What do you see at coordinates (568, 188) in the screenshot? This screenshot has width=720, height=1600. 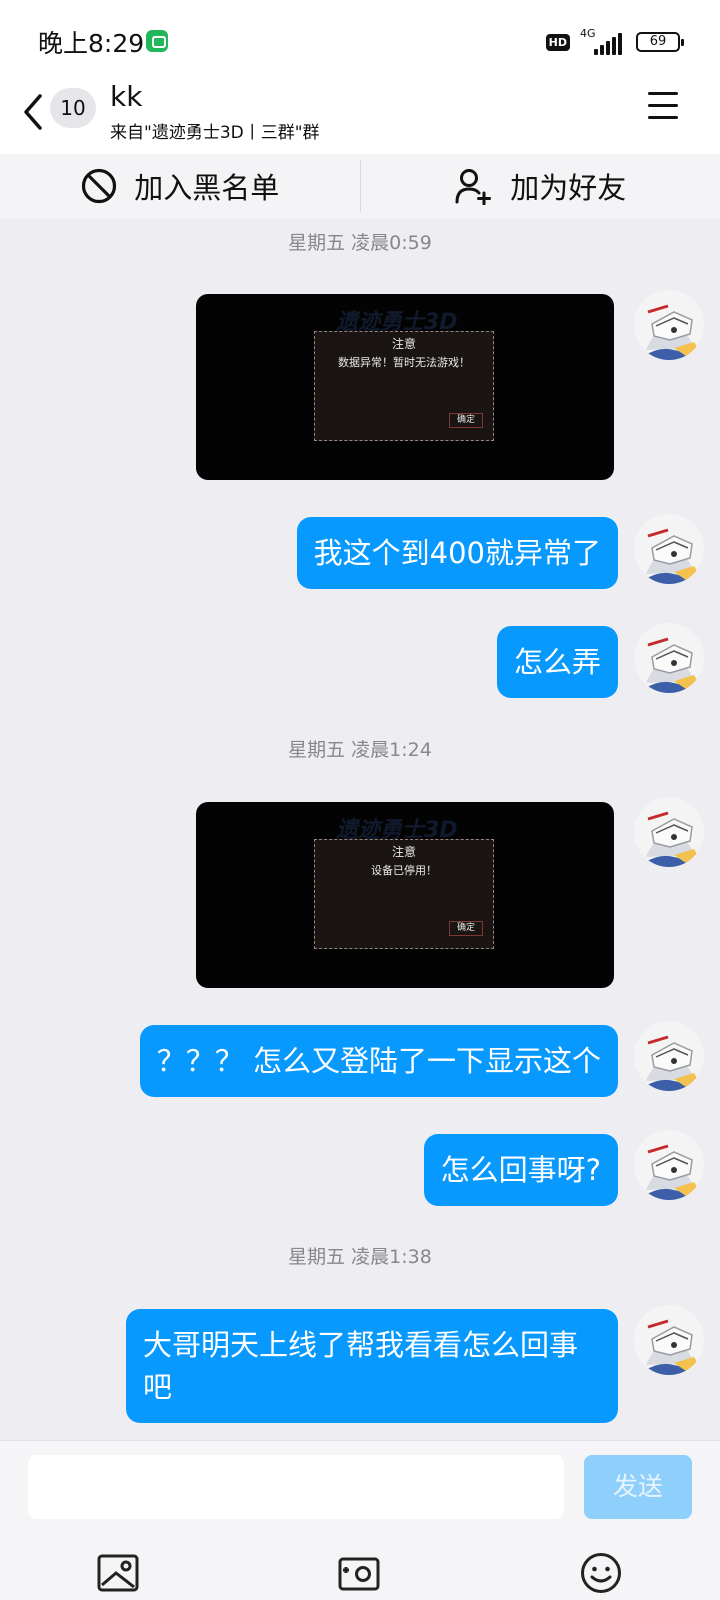 I see `add-friend-label: 加为好友` at bounding box center [568, 188].